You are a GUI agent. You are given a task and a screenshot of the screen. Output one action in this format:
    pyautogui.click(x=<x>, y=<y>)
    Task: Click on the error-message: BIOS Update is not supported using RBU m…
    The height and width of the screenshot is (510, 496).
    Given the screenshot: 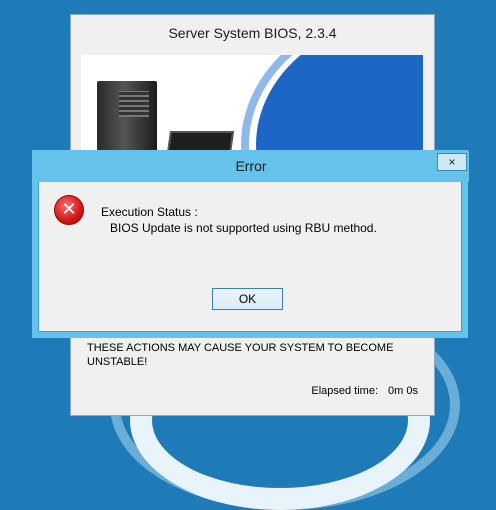 What is the action you would take?
    pyautogui.click(x=243, y=228)
    